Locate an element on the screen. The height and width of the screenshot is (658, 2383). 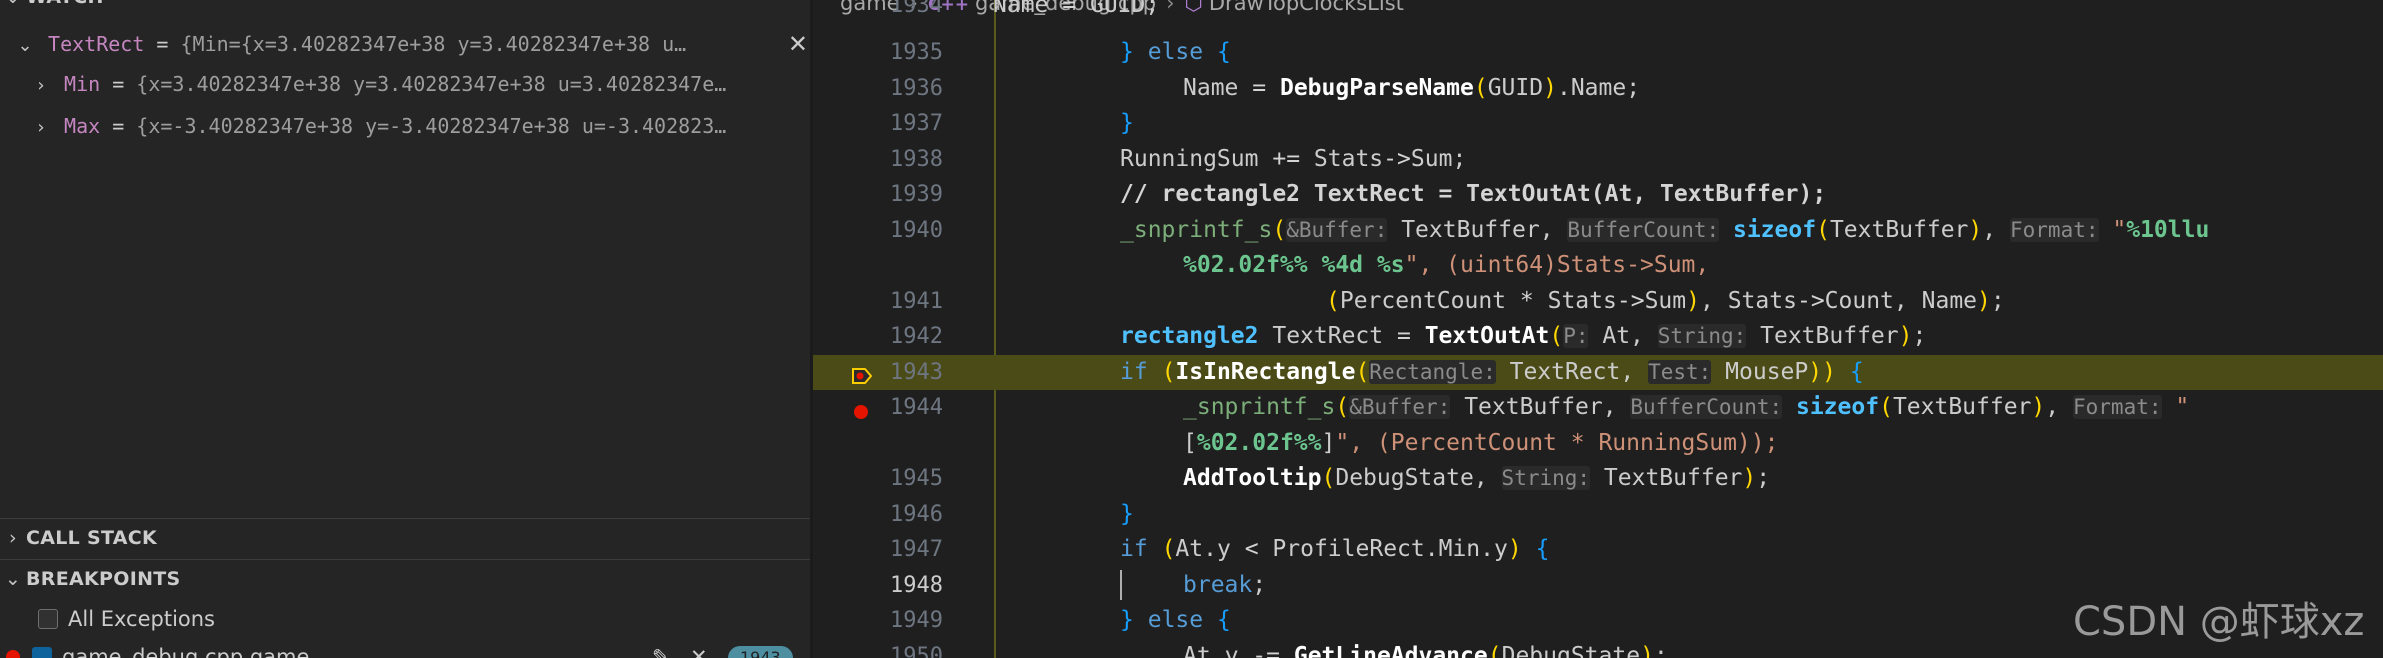
line-number: 1947 is located at coordinates (878, 550).